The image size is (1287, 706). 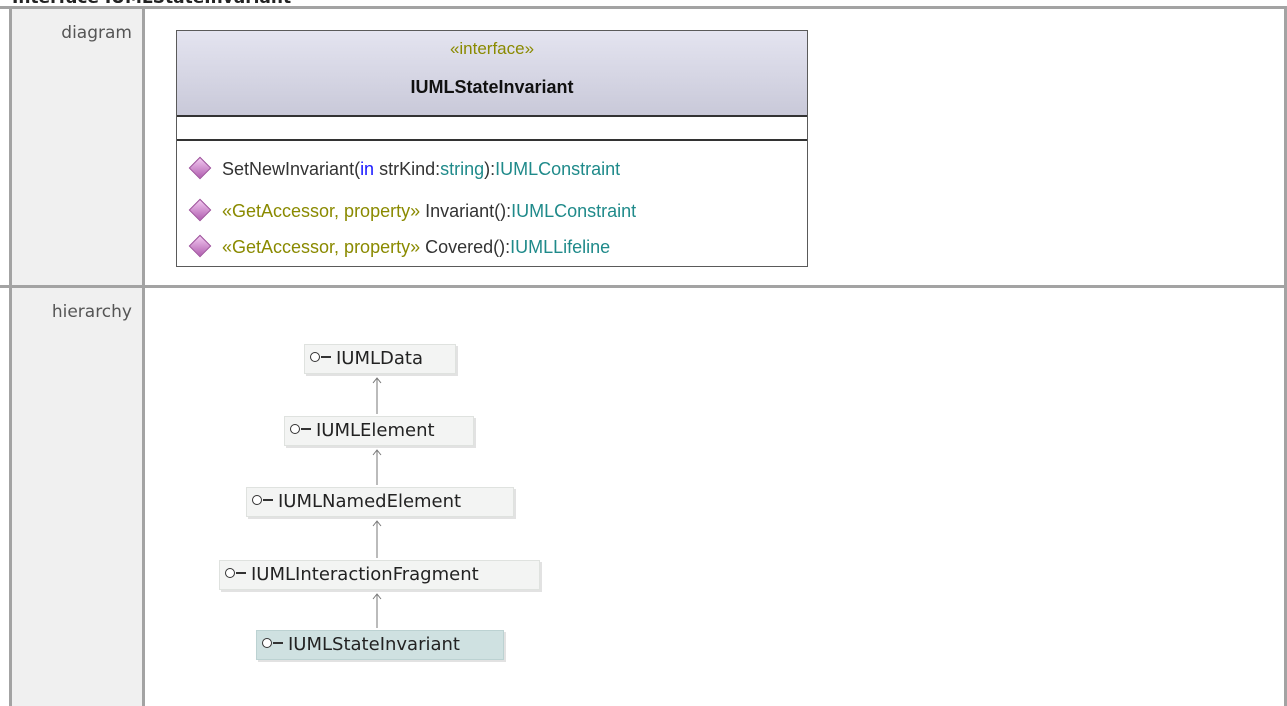 I want to click on hierarchy-label: hierarchy, so click(x=91, y=312).